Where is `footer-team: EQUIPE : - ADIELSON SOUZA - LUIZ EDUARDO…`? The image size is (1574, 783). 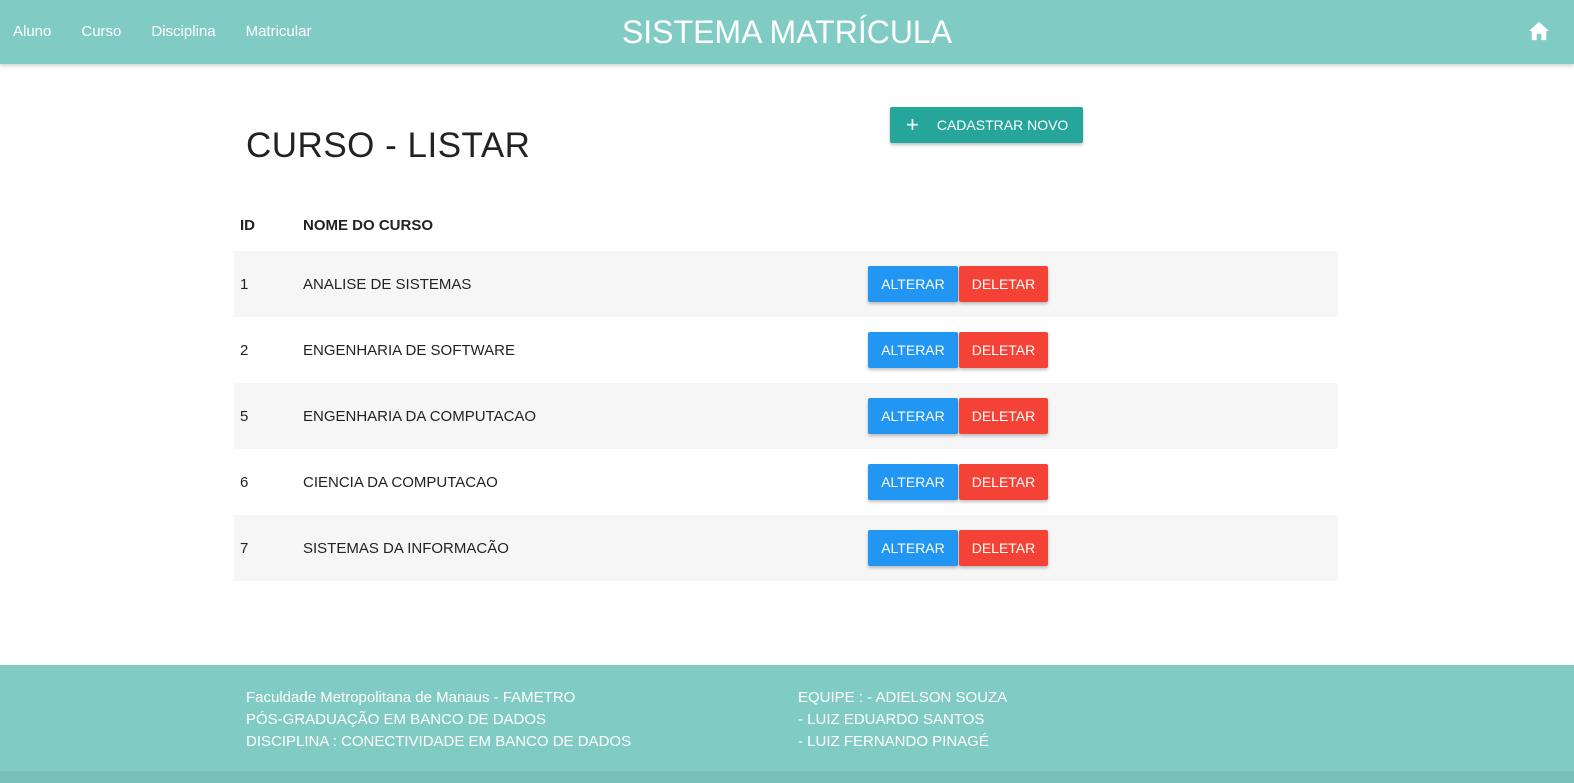
footer-team: EQUIPE : - ADIELSON SOUZA - LUIZ EDUARDO… is located at coordinates (902, 720).